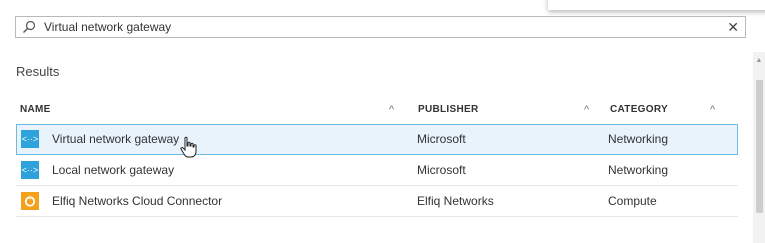  What do you see at coordinates (712, 110) in the screenshot?
I see `sort-category-chevron-up-icon: ^` at bounding box center [712, 110].